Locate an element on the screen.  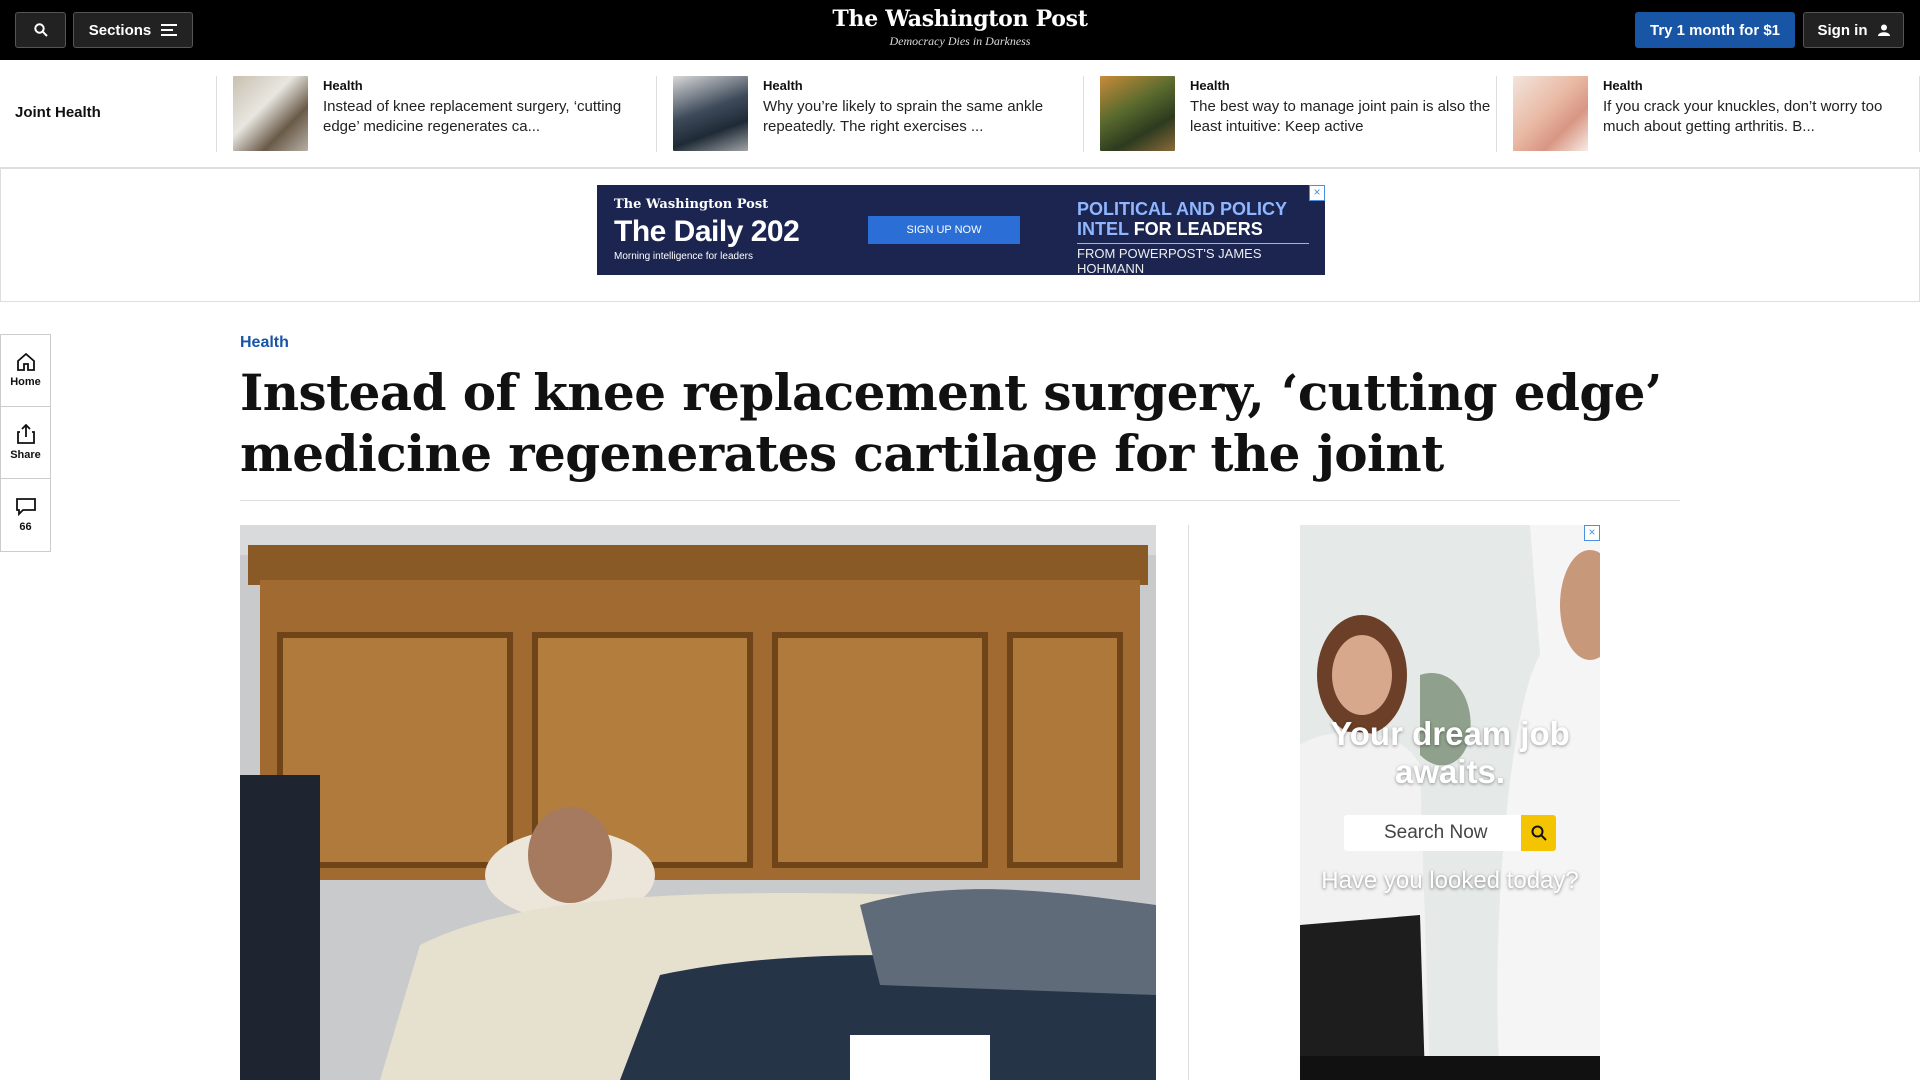
home-button: Home is located at coordinates (25, 371).